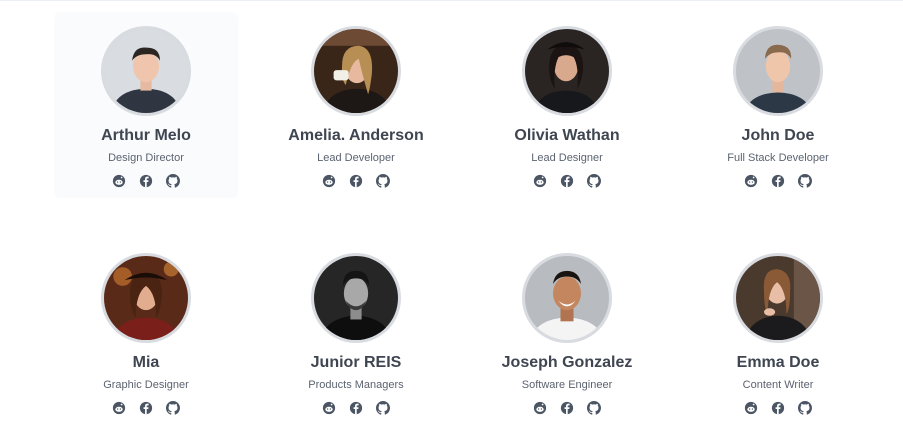 This screenshot has width=903, height=436. Describe the element at coordinates (778, 362) in the screenshot. I see `member-name: Emma Doe` at that location.